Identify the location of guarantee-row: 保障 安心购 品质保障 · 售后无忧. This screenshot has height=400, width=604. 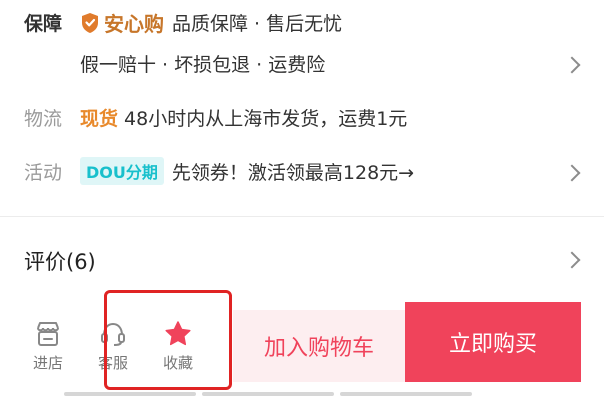
(302, 21).